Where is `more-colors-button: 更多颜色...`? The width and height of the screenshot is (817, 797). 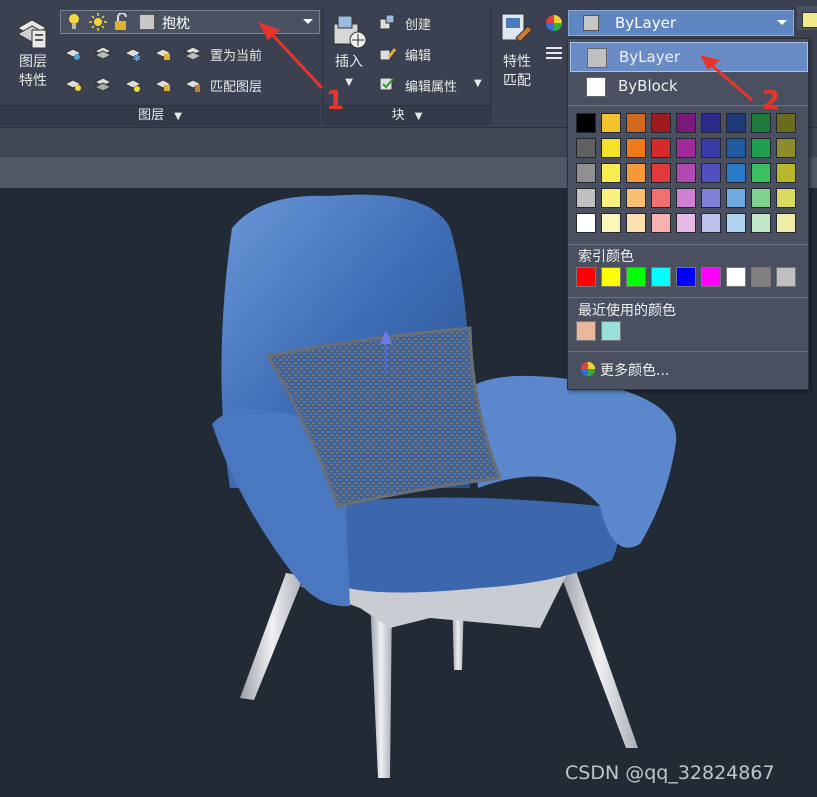
more-colors-button: 更多颜色... is located at coordinates (689, 370).